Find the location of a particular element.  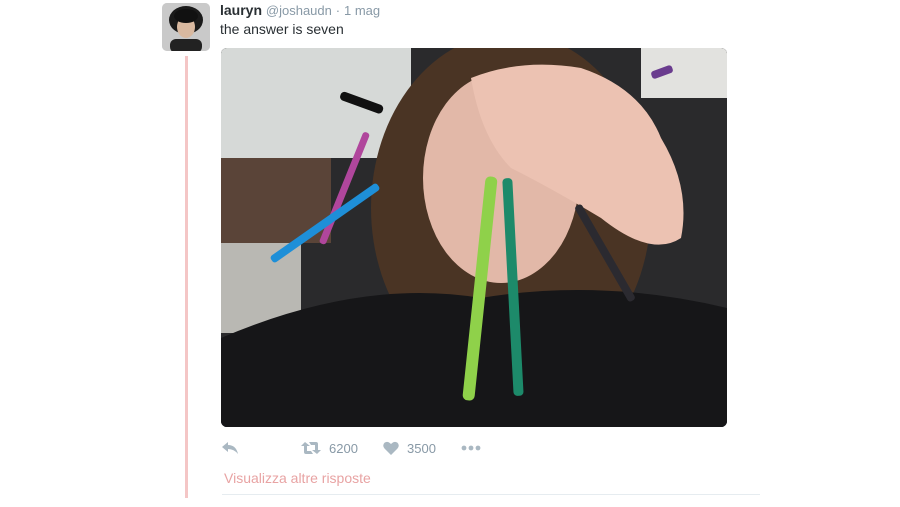

user-handle: @joshaudn is located at coordinates (299, 10).